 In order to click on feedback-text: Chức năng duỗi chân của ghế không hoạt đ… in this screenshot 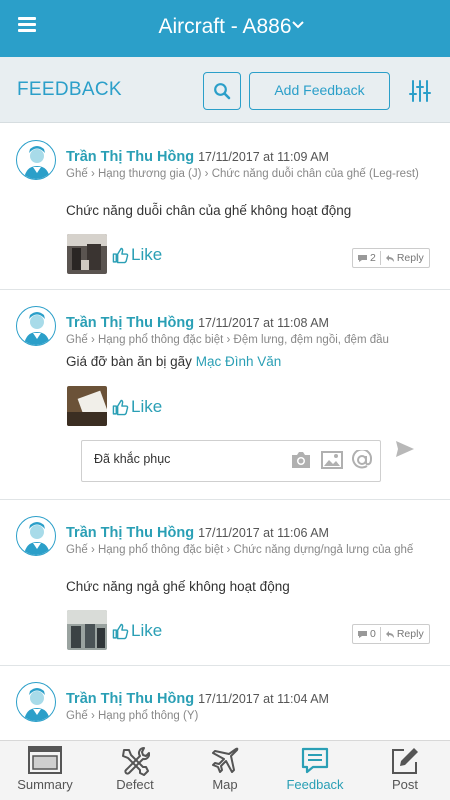, I will do `click(209, 210)`.